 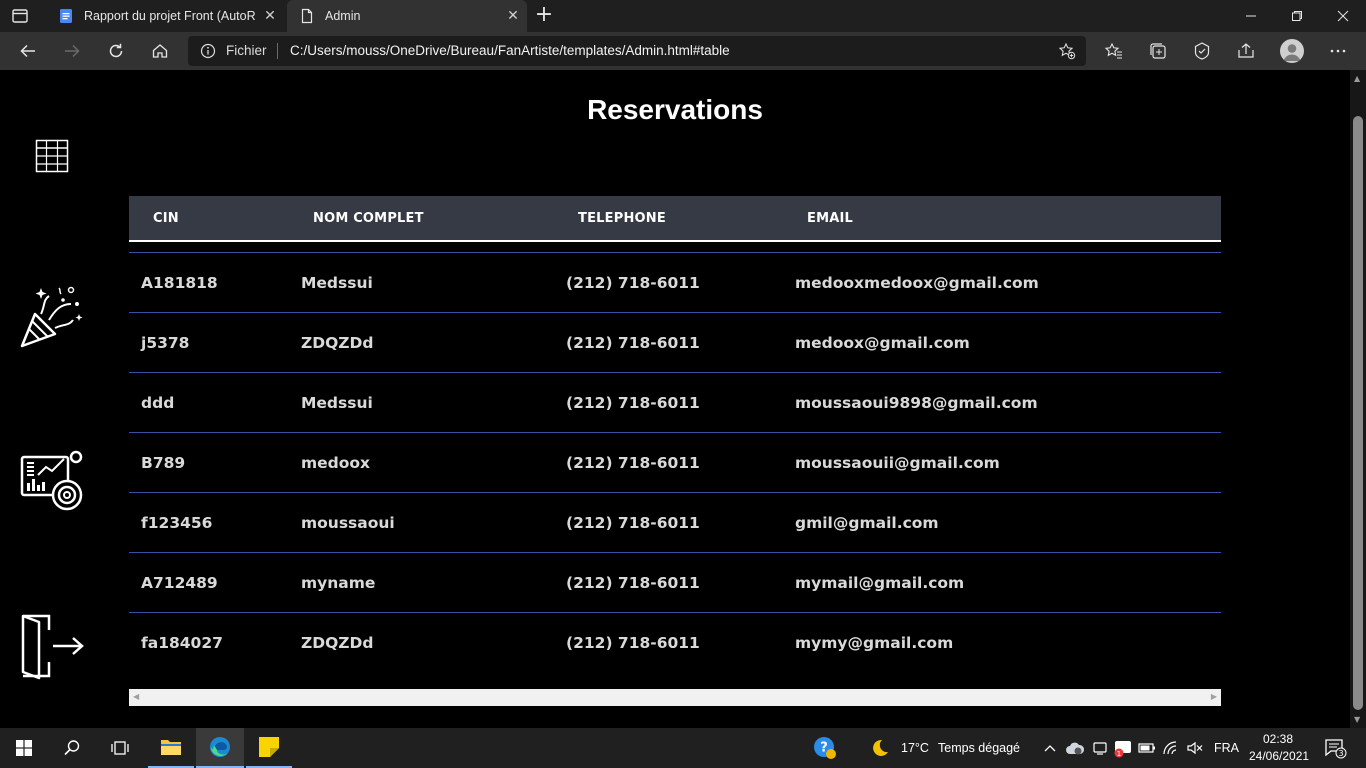 What do you see at coordinates (880, 582) in the screenshot?
I see `cell-email: mymail@gmail.com` at bounding box center [880, 582].